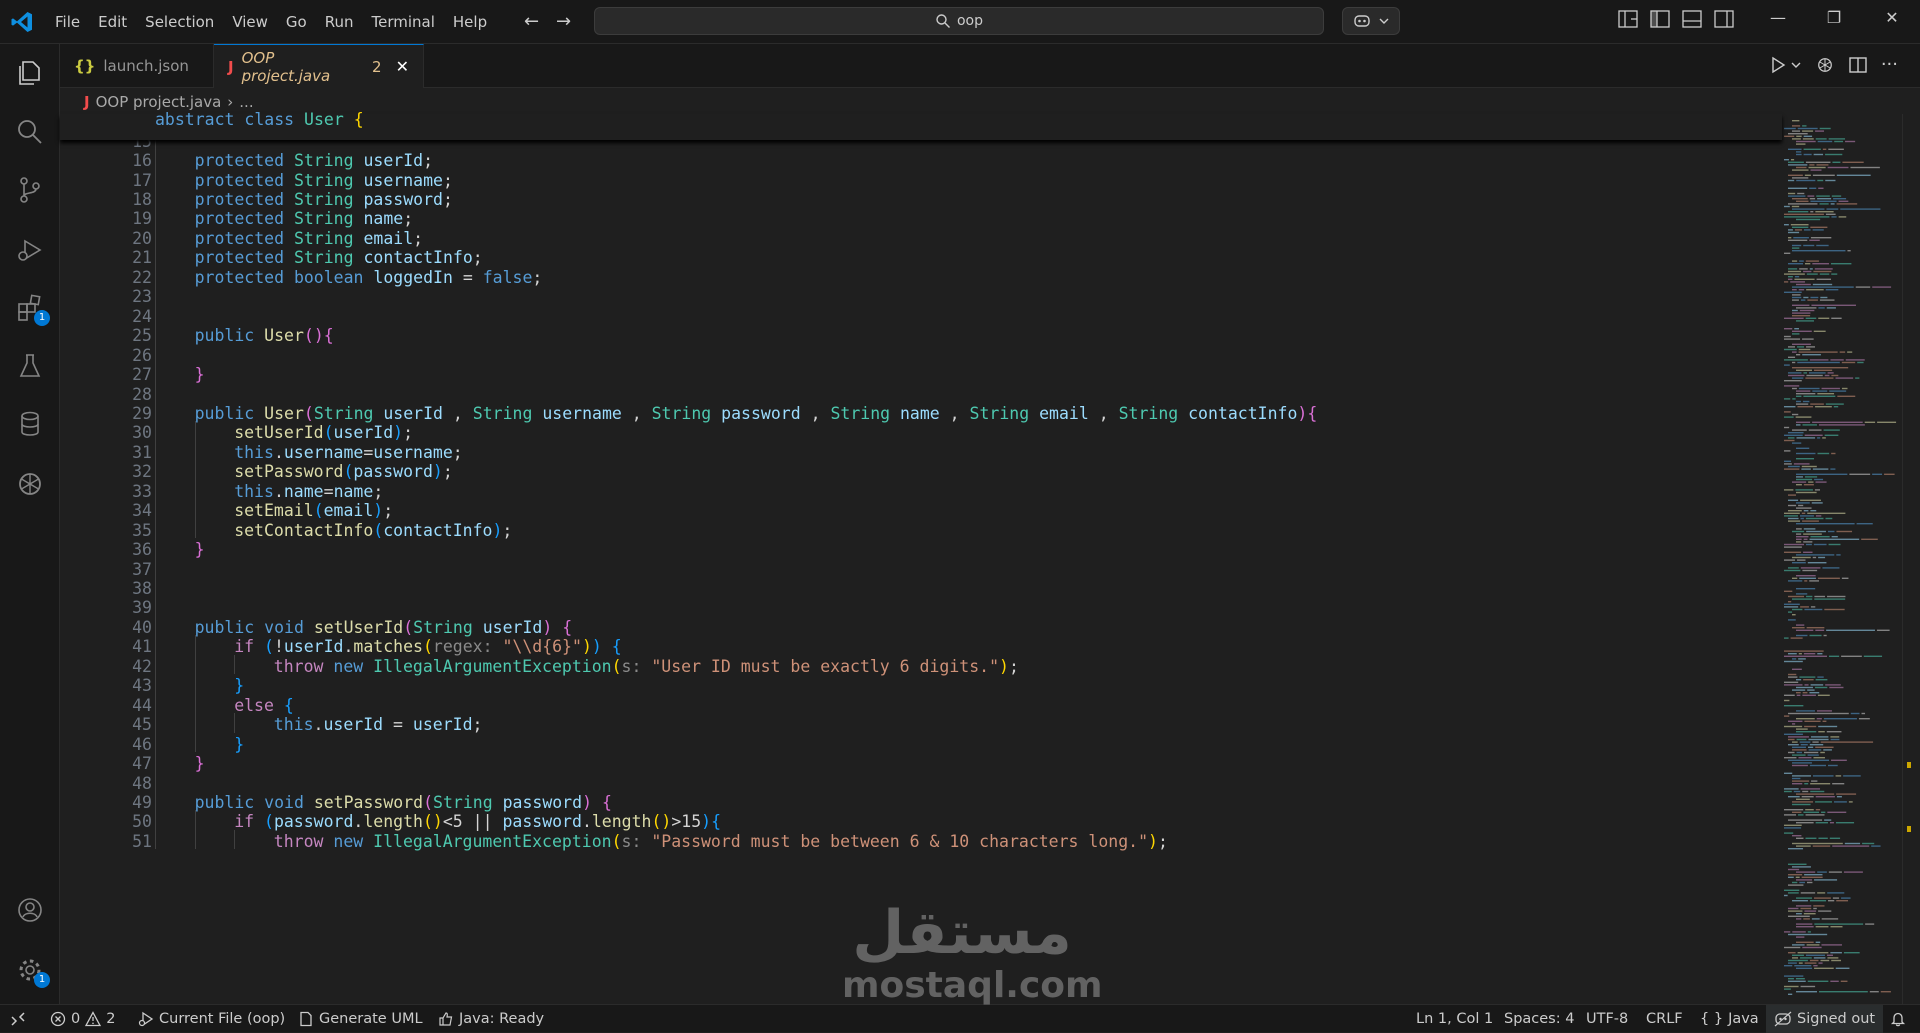  I want to click on remote-icon, so click(18, 1019).